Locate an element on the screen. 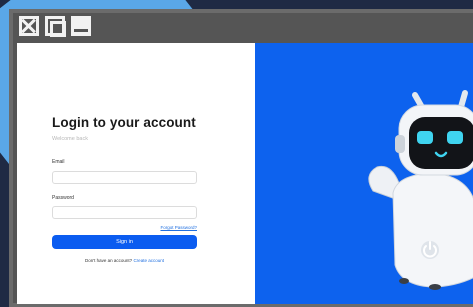 The width and height of the screenshot is (473, 307). signup-prompt-text: Don't have an account? is located at coordinates (109, 260).